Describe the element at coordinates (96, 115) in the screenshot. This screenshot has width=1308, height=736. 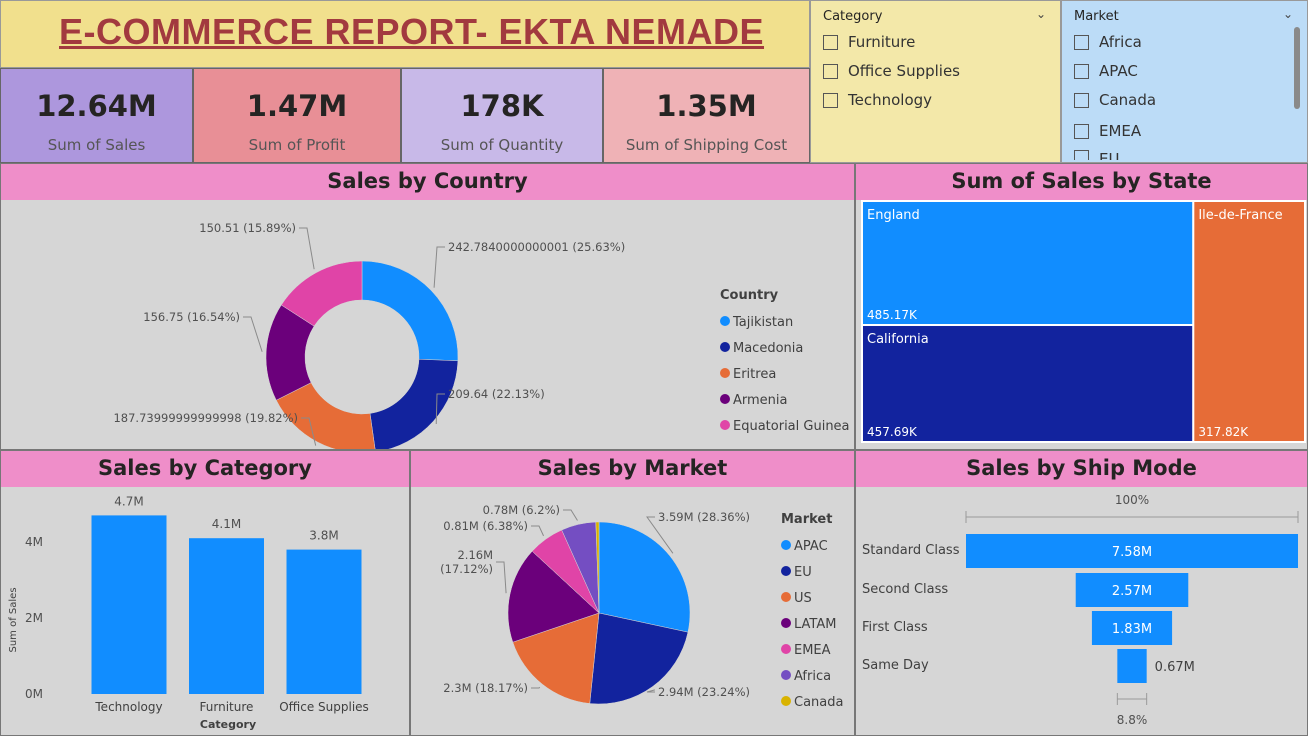
I see `kpi-card-sales: 12.64M Sum of Sales` at that location.